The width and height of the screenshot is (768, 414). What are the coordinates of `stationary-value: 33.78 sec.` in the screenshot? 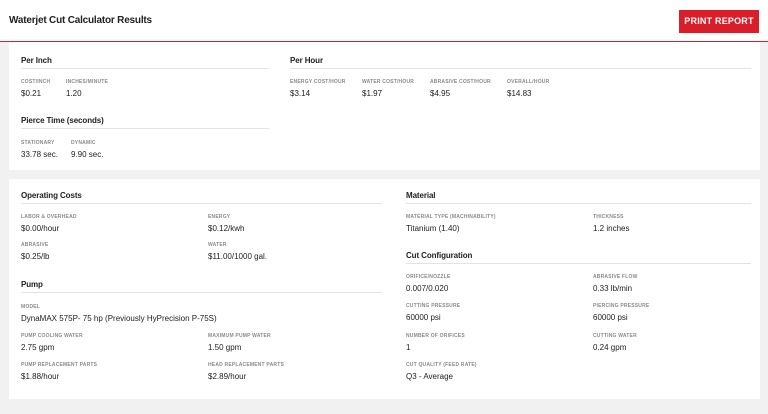 It's located at (39, 154).